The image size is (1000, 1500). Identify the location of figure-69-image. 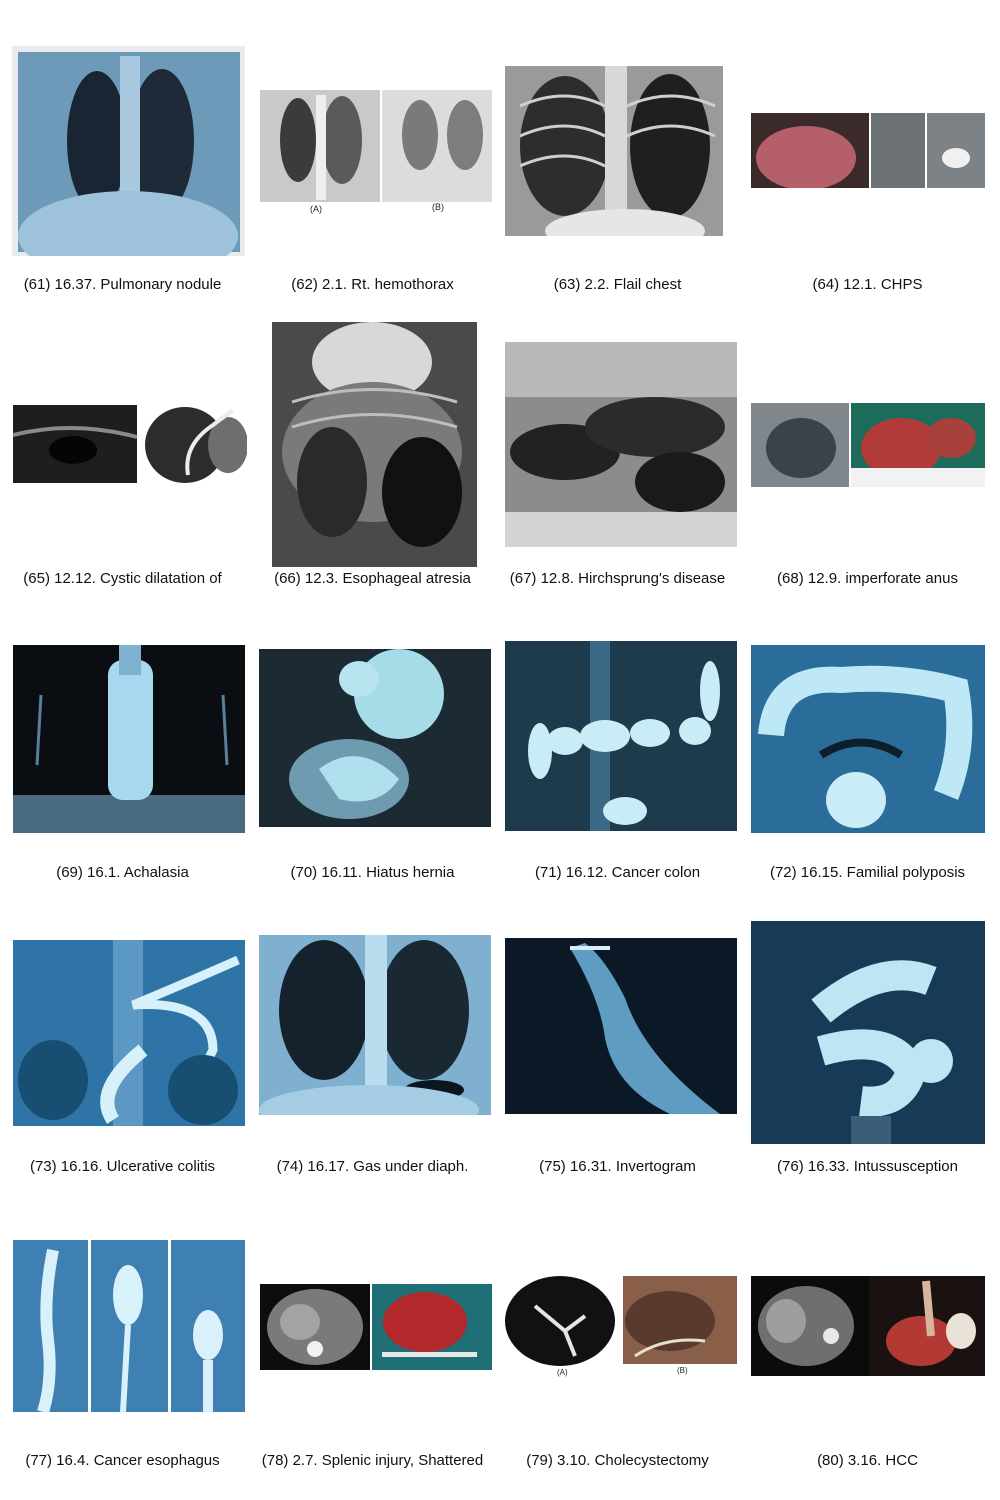
(129, 739).